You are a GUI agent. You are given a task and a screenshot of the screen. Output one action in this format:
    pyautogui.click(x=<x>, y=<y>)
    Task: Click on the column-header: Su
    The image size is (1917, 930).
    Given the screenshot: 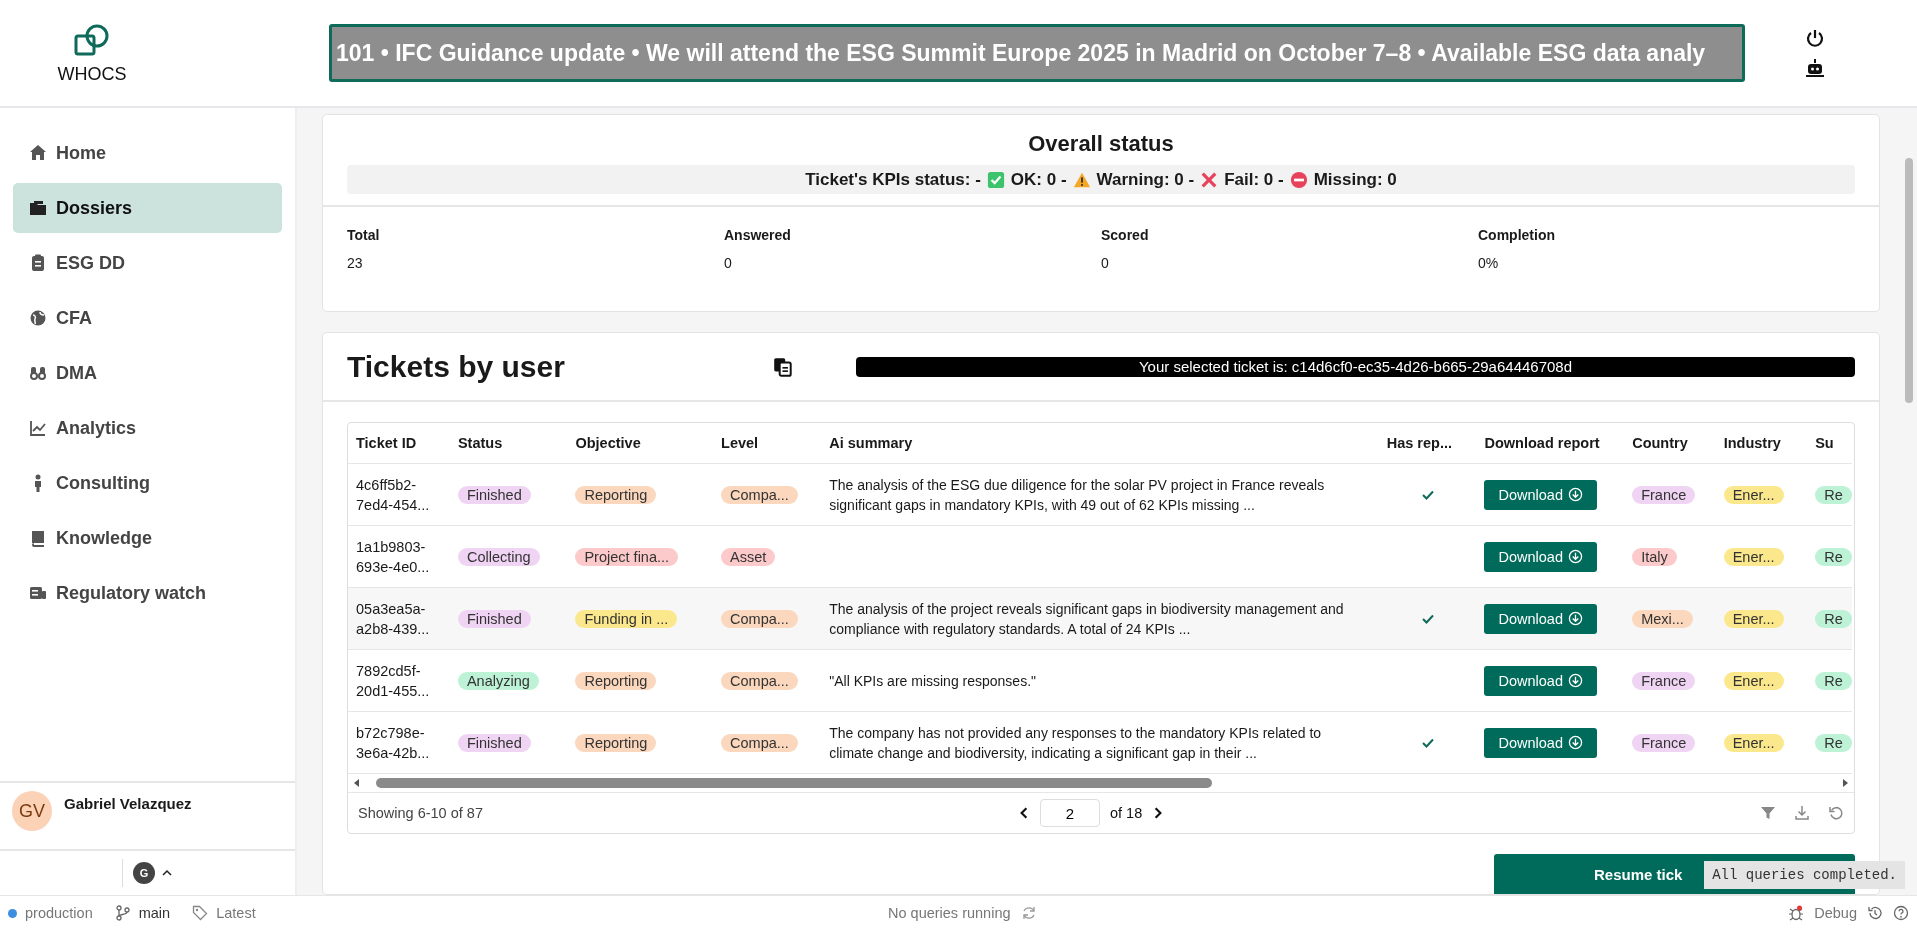 What is the action you would take?
    pyautogui.click(x=1829, y=443)
    